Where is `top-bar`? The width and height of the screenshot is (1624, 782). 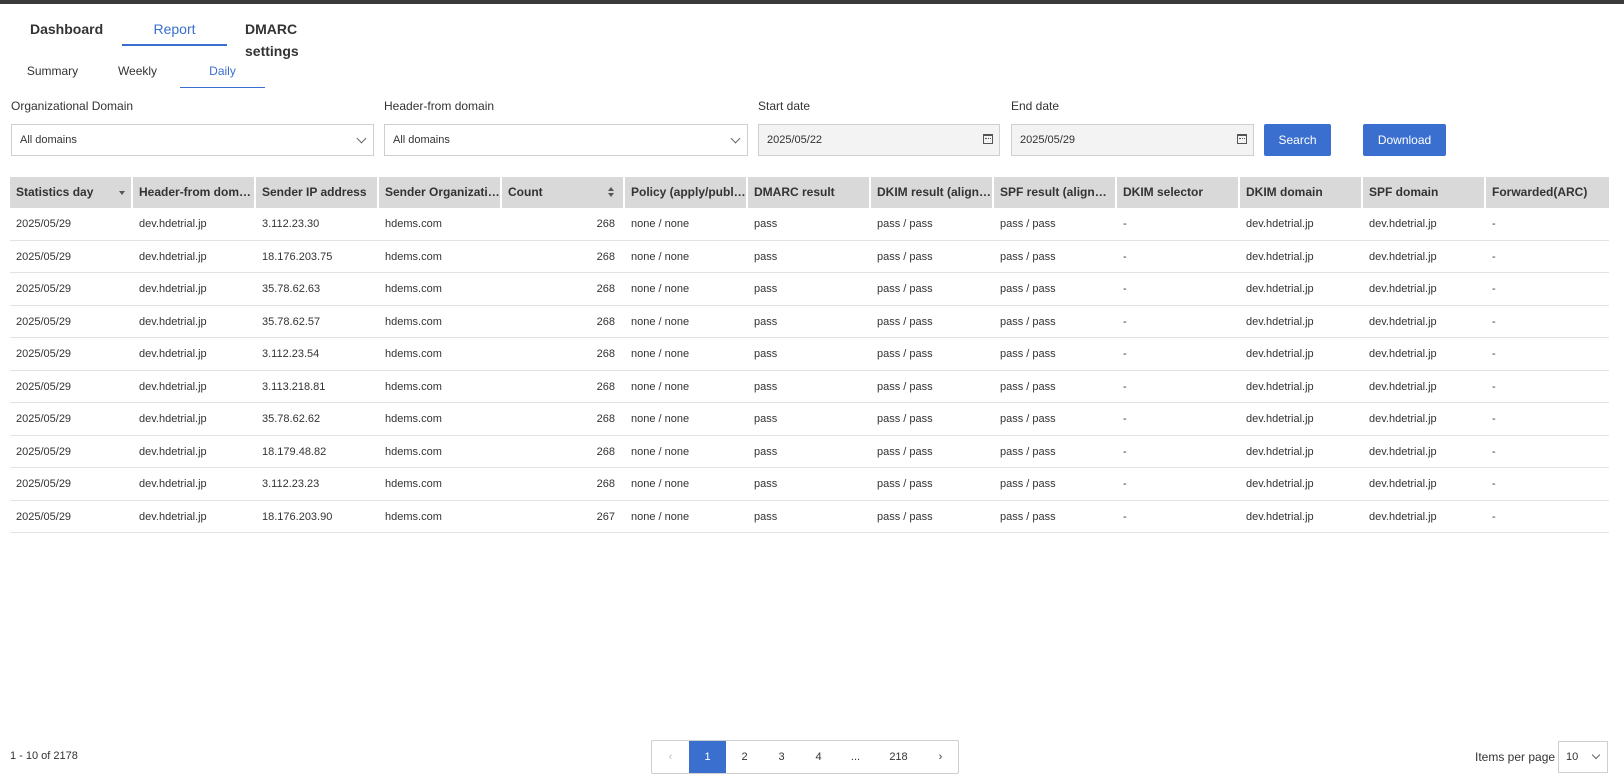
top-bar is located at coordinates (812, 2).